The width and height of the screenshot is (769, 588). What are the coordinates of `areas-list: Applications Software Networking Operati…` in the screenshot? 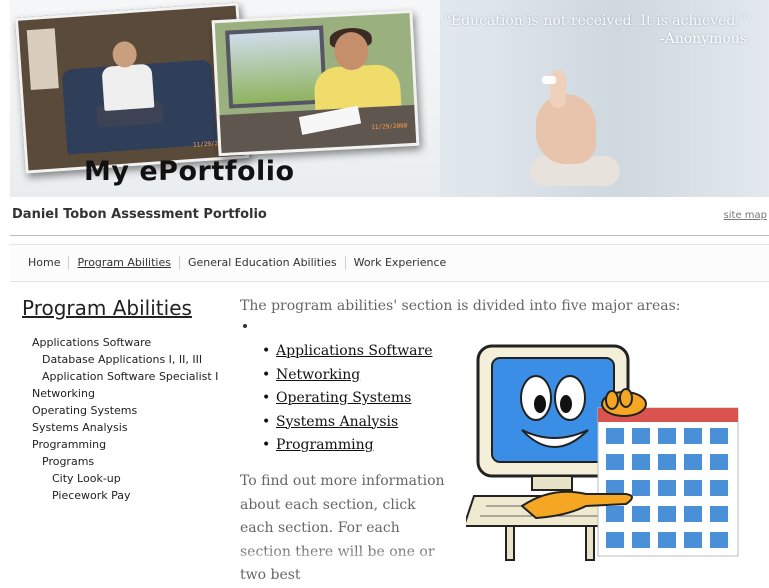 It's located at (347, 399).